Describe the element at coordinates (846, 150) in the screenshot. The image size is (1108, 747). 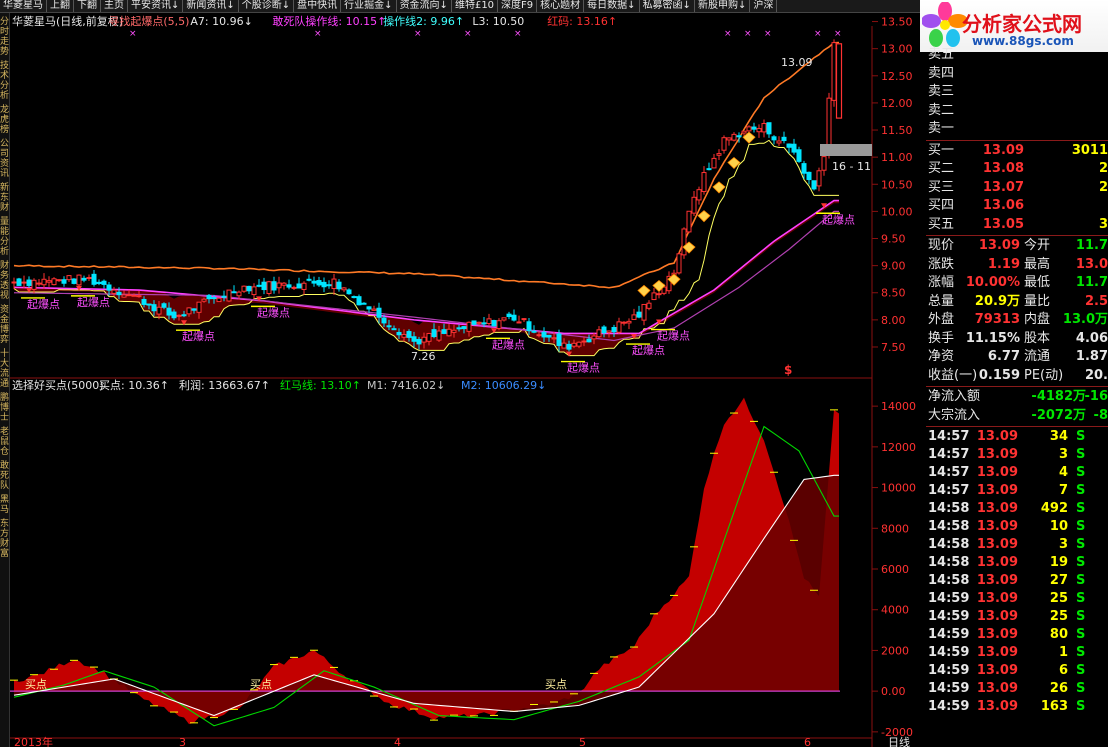
I see `price-box` at that location.